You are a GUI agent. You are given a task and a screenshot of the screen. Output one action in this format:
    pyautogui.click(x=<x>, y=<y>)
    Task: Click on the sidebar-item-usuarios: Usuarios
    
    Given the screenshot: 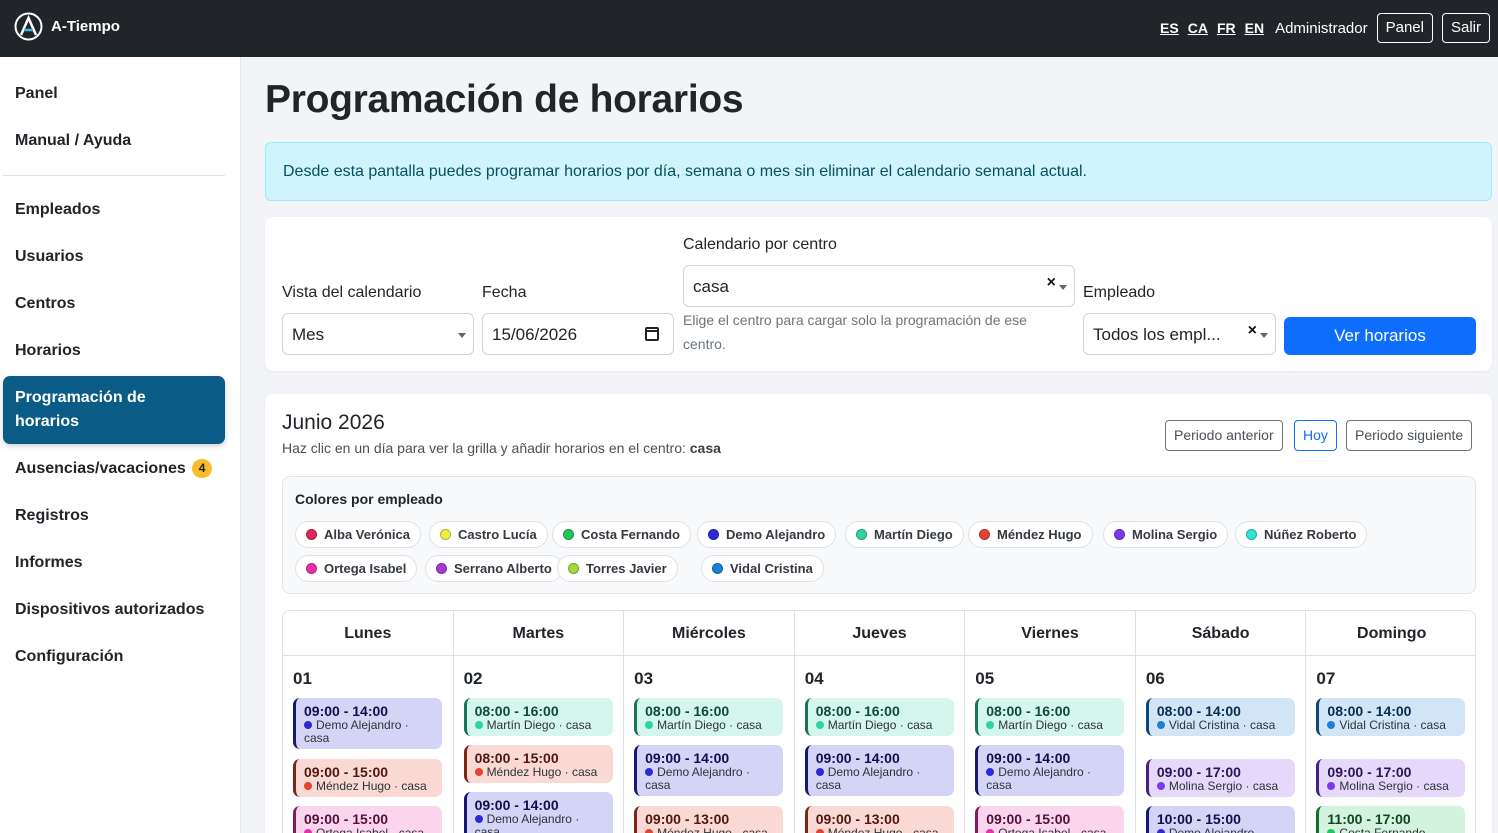 What is the action you would take?
    pyautogui.click(x=114, y=257)
    